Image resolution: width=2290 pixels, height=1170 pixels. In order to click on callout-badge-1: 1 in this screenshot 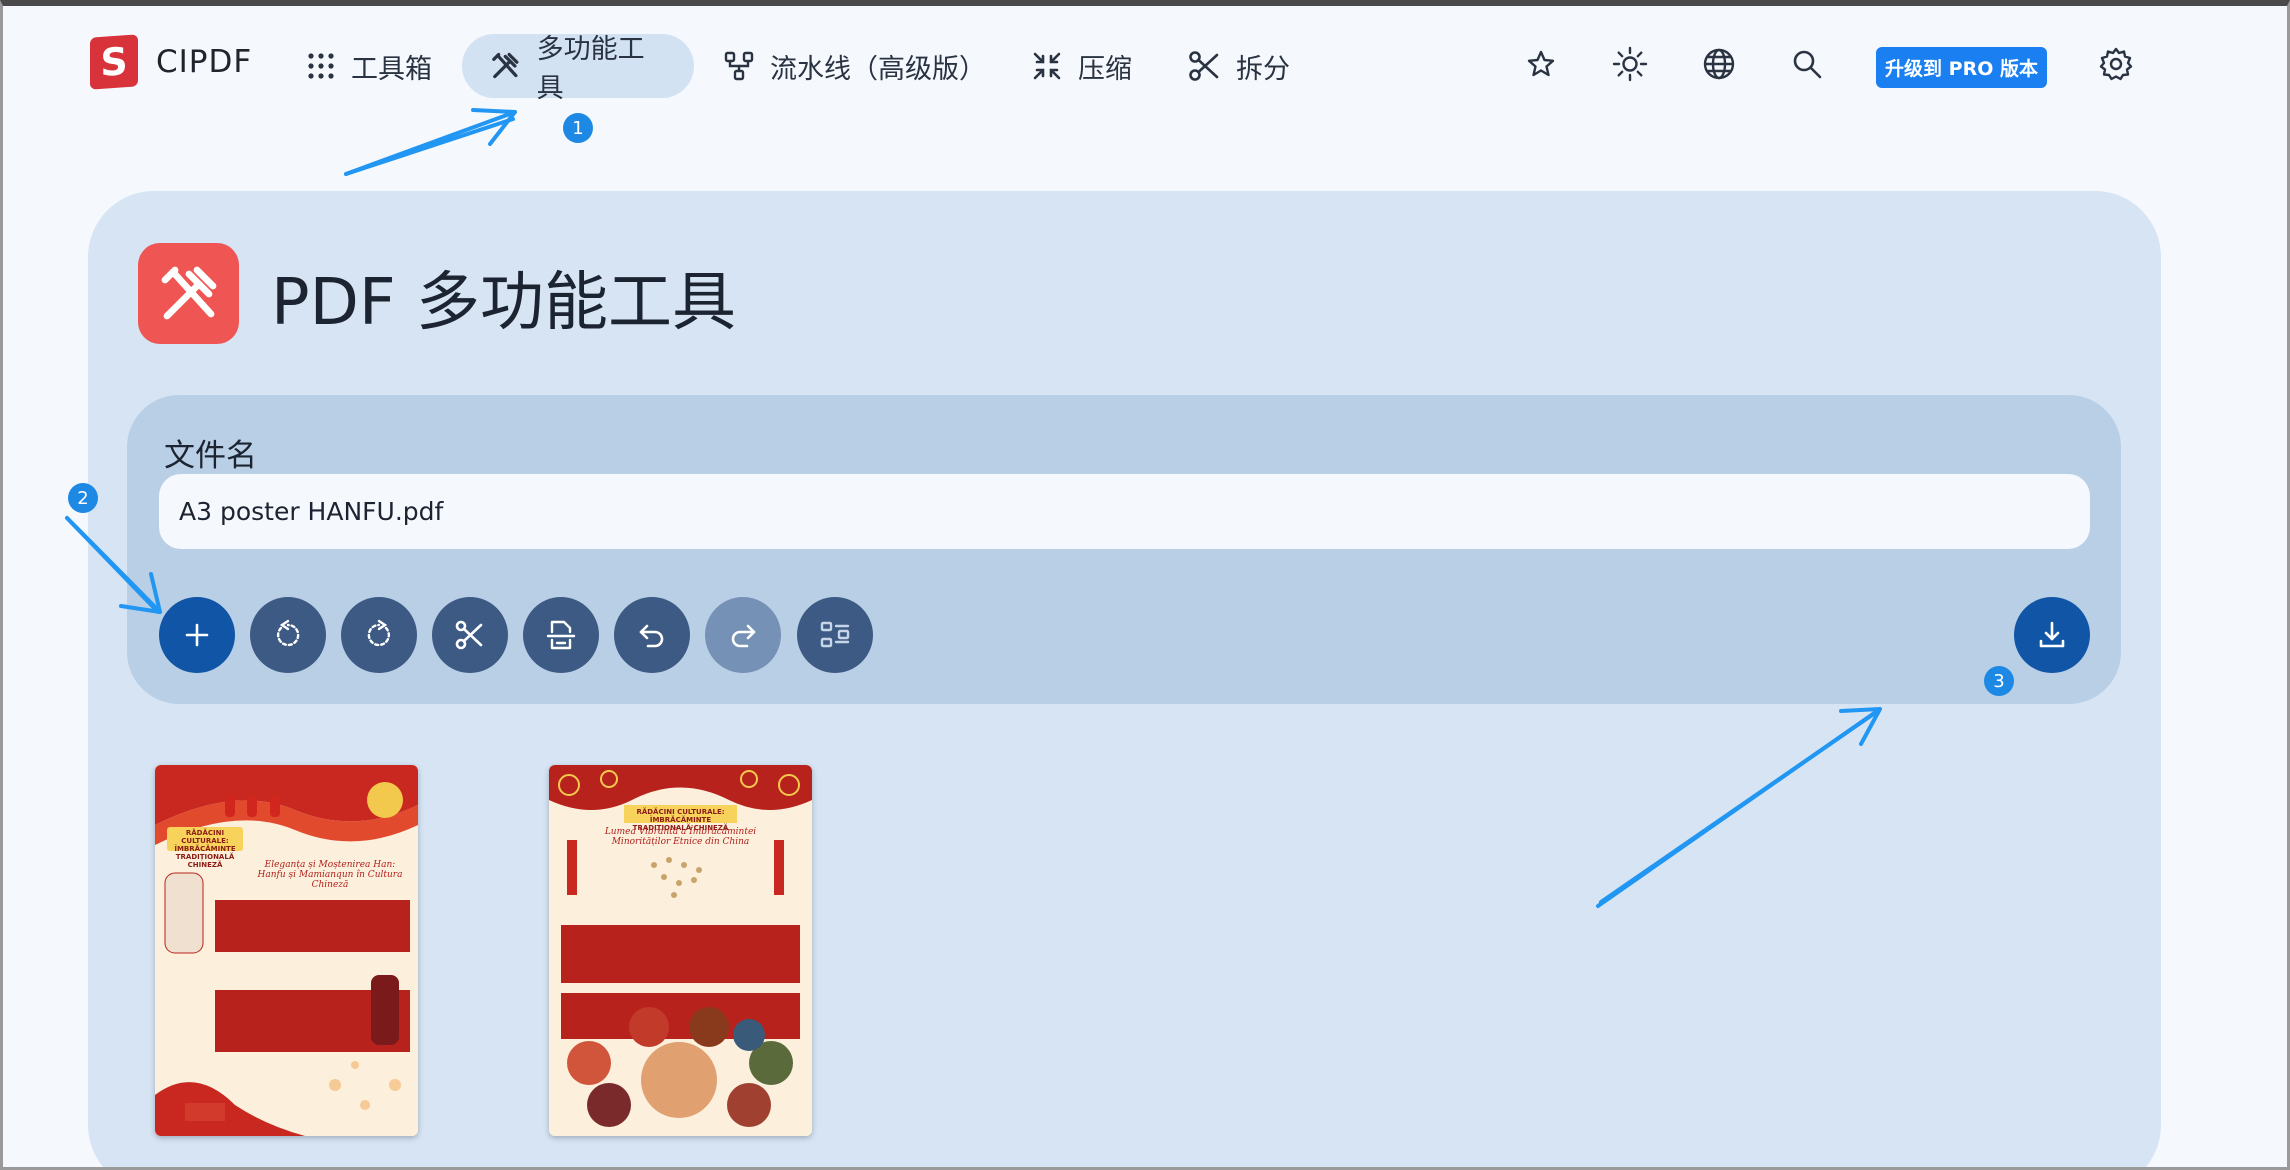, I will do `click(578, 128)`.